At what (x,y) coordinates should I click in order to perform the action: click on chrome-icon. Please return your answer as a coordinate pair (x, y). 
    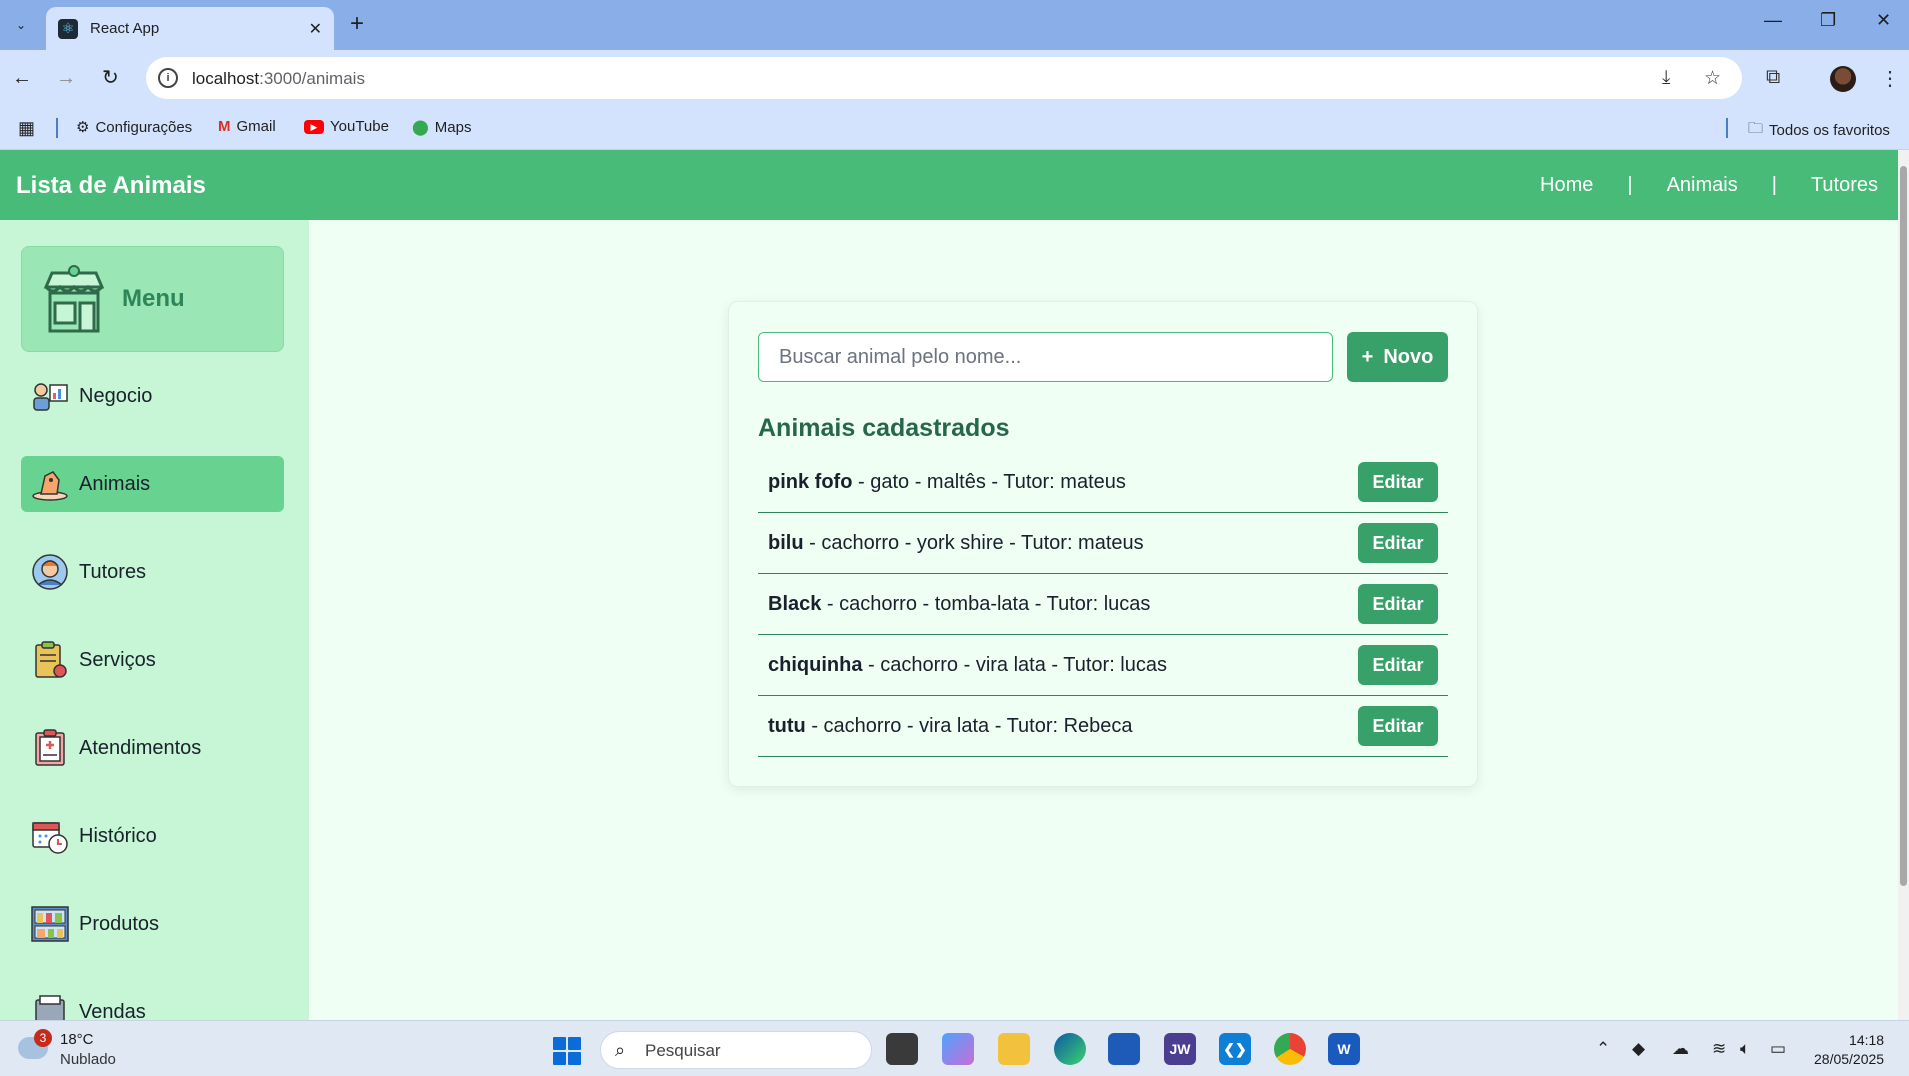
    Looking at the image, I should click on (1290, 1049).